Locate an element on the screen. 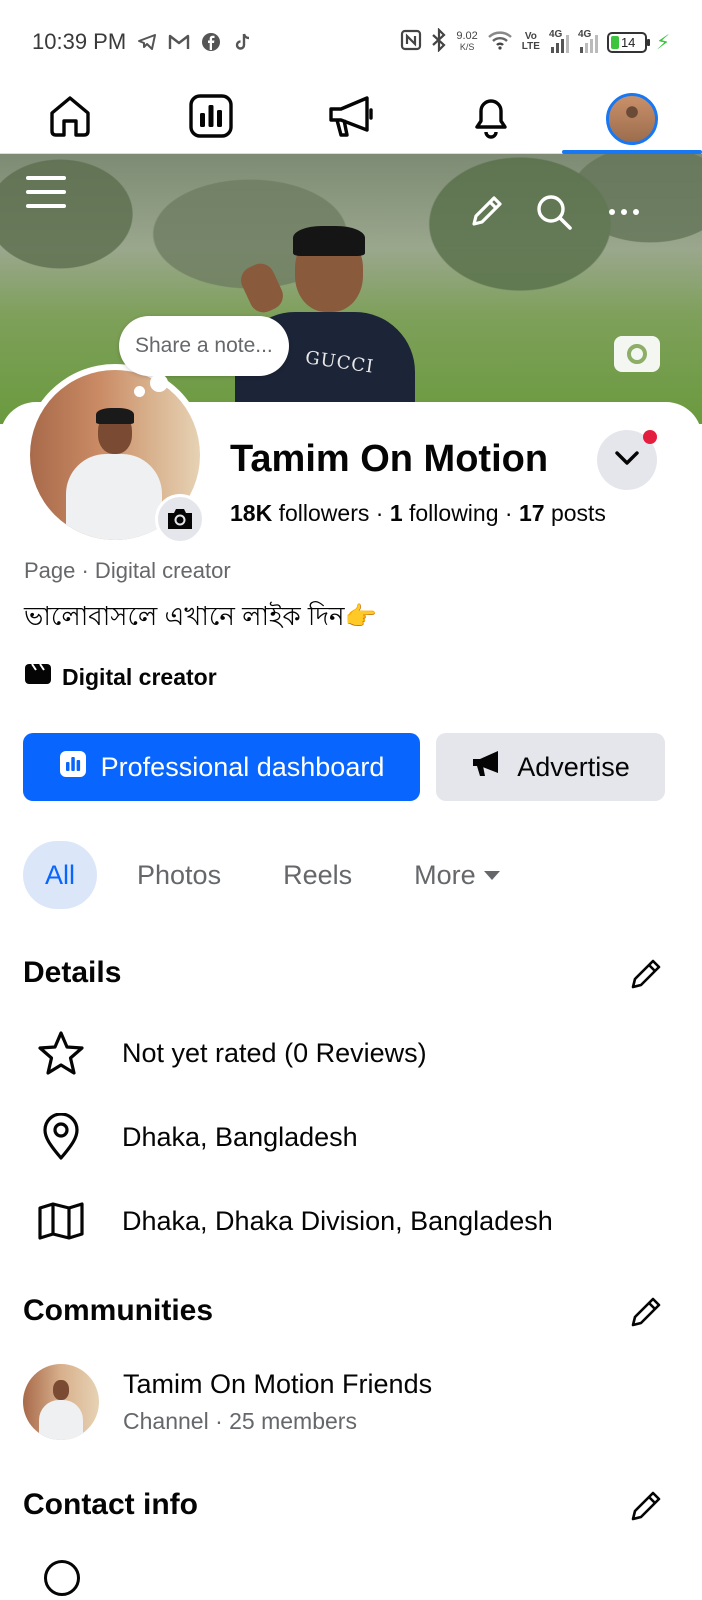 The image size is (702, 1600). professional-dashboard-button: Professional dashboard is located at coordinates (221, 767).